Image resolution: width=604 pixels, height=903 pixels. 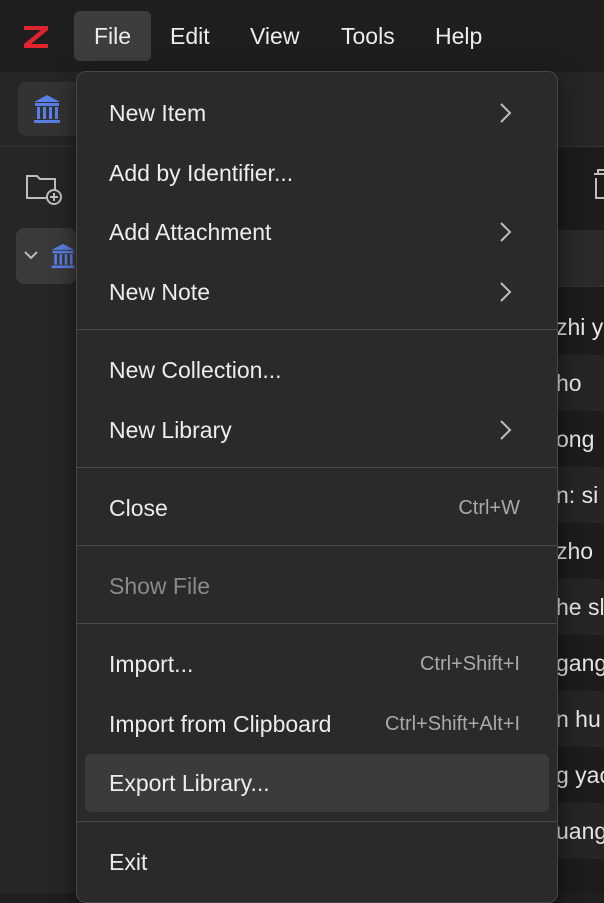 I want to click on shortcut-label: Ctrl+W, so click(x=489, y=508).